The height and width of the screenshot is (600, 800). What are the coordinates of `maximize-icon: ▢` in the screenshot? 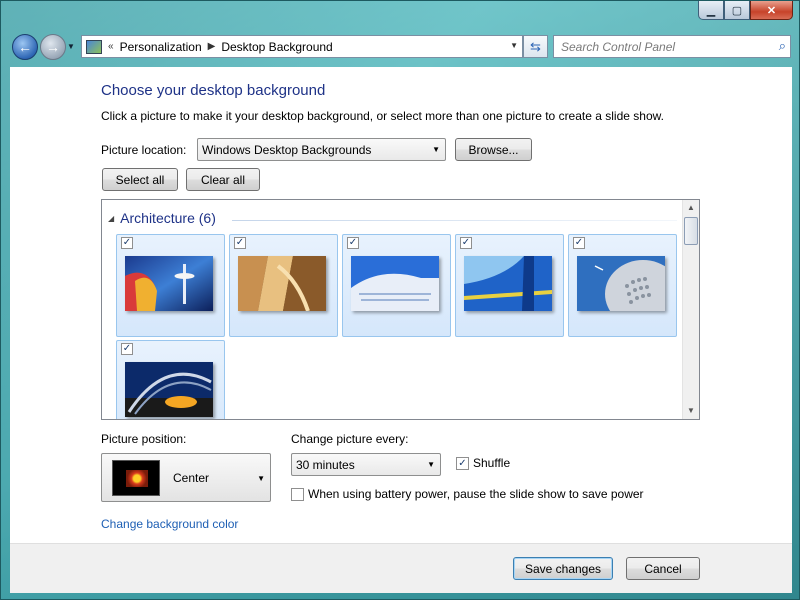 It's located at (737, 10).